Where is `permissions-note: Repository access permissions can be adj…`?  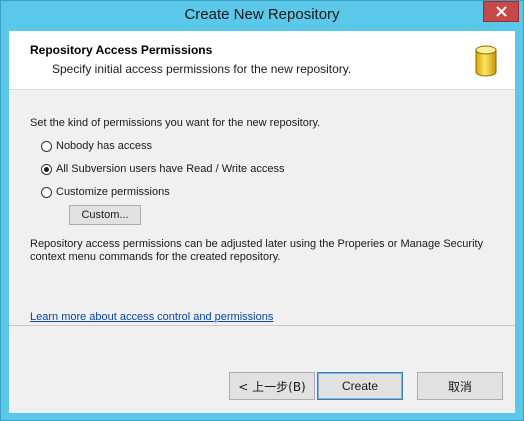 permissions-note: Repository access permissions can be adj… is located at coordinates (265, 251).